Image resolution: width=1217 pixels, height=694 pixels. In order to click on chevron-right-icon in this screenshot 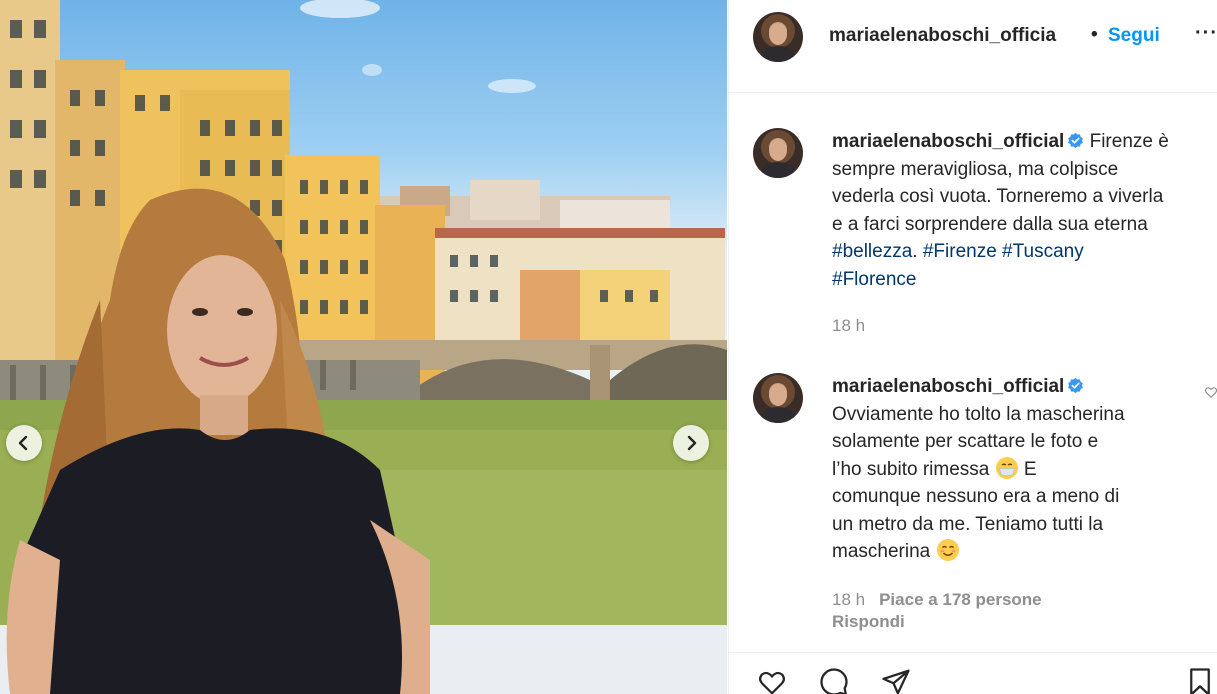, I will do `click(692, 443)`.